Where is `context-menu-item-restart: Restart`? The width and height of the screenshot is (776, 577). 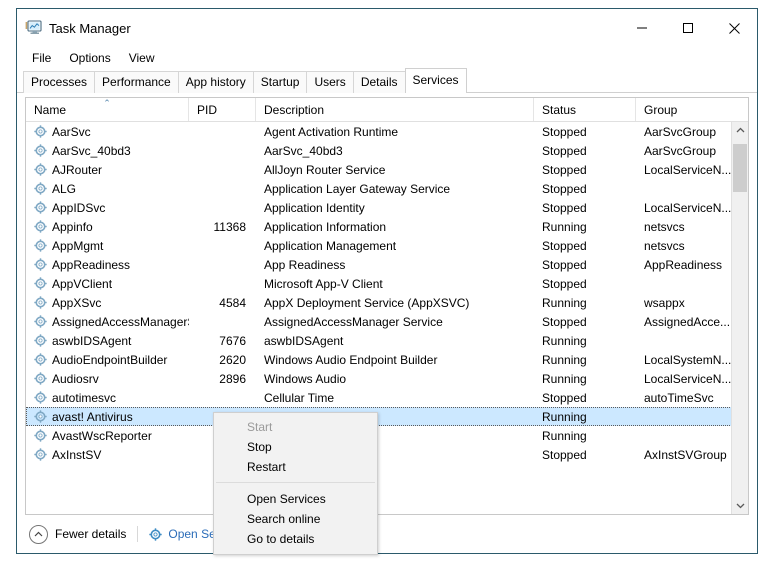
context-menu-item-restart: Restart is located at coordinates (295, 467).